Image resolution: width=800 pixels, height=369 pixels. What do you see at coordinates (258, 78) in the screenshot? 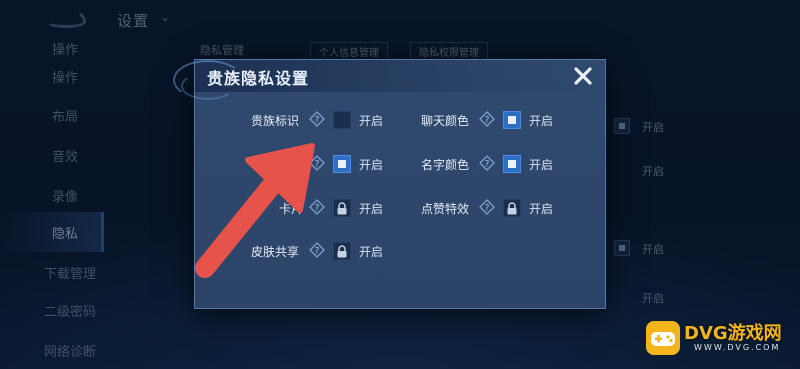
I see `dialog-title: 贵族隐私设置` at bounding box center [258, 78].